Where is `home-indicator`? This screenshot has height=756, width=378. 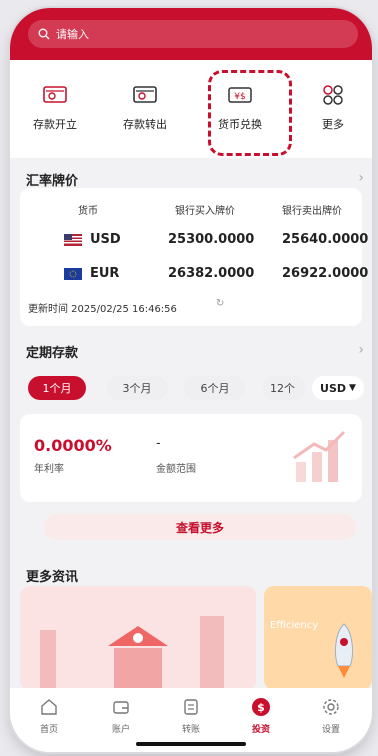
home-indicator is located at coordinates (191, 744).